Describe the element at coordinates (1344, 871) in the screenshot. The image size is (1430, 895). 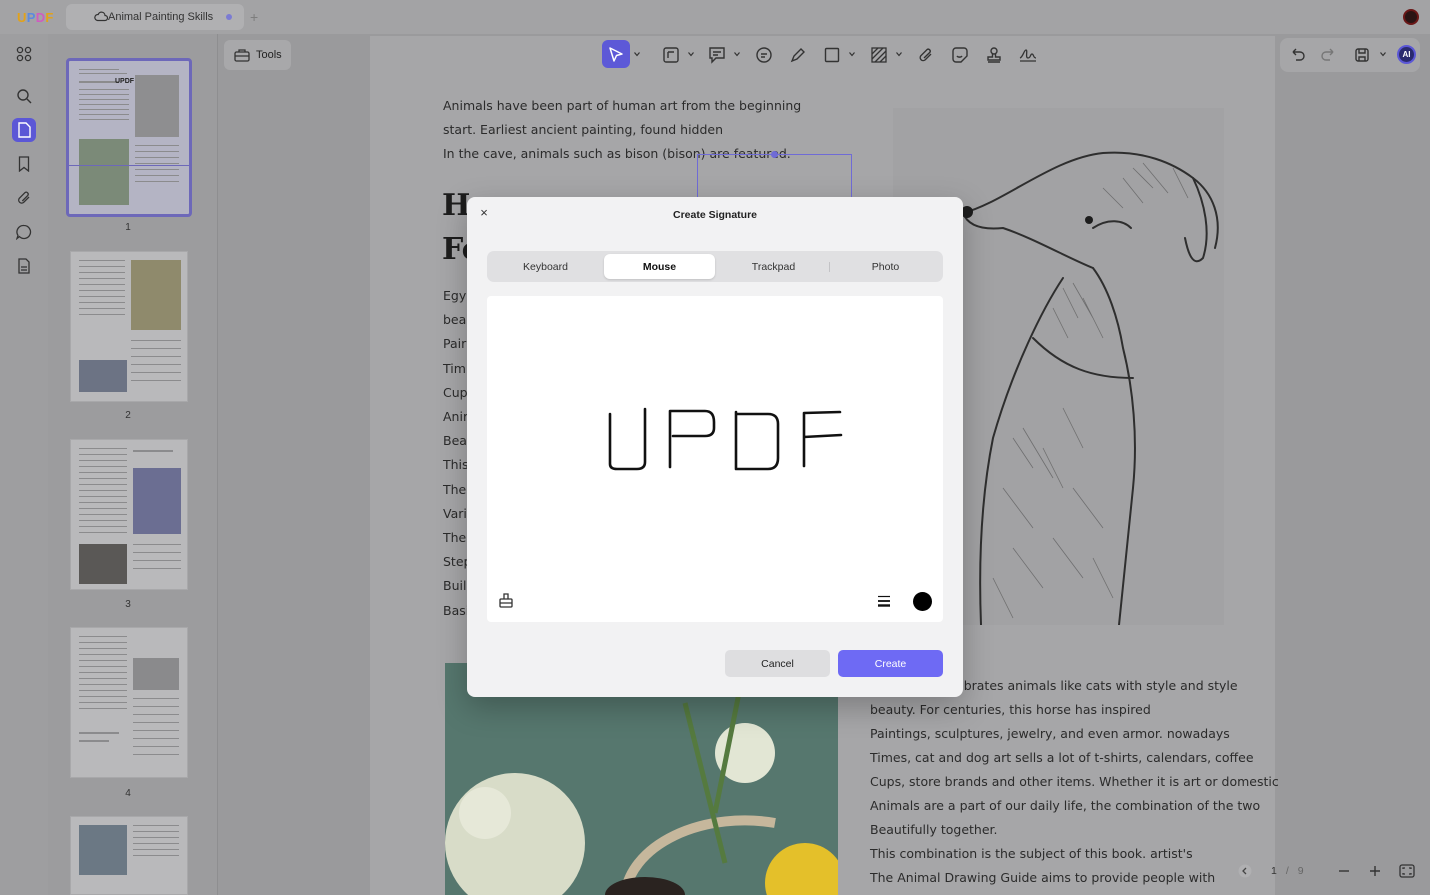
I see `zoom-out-icon` at that location.